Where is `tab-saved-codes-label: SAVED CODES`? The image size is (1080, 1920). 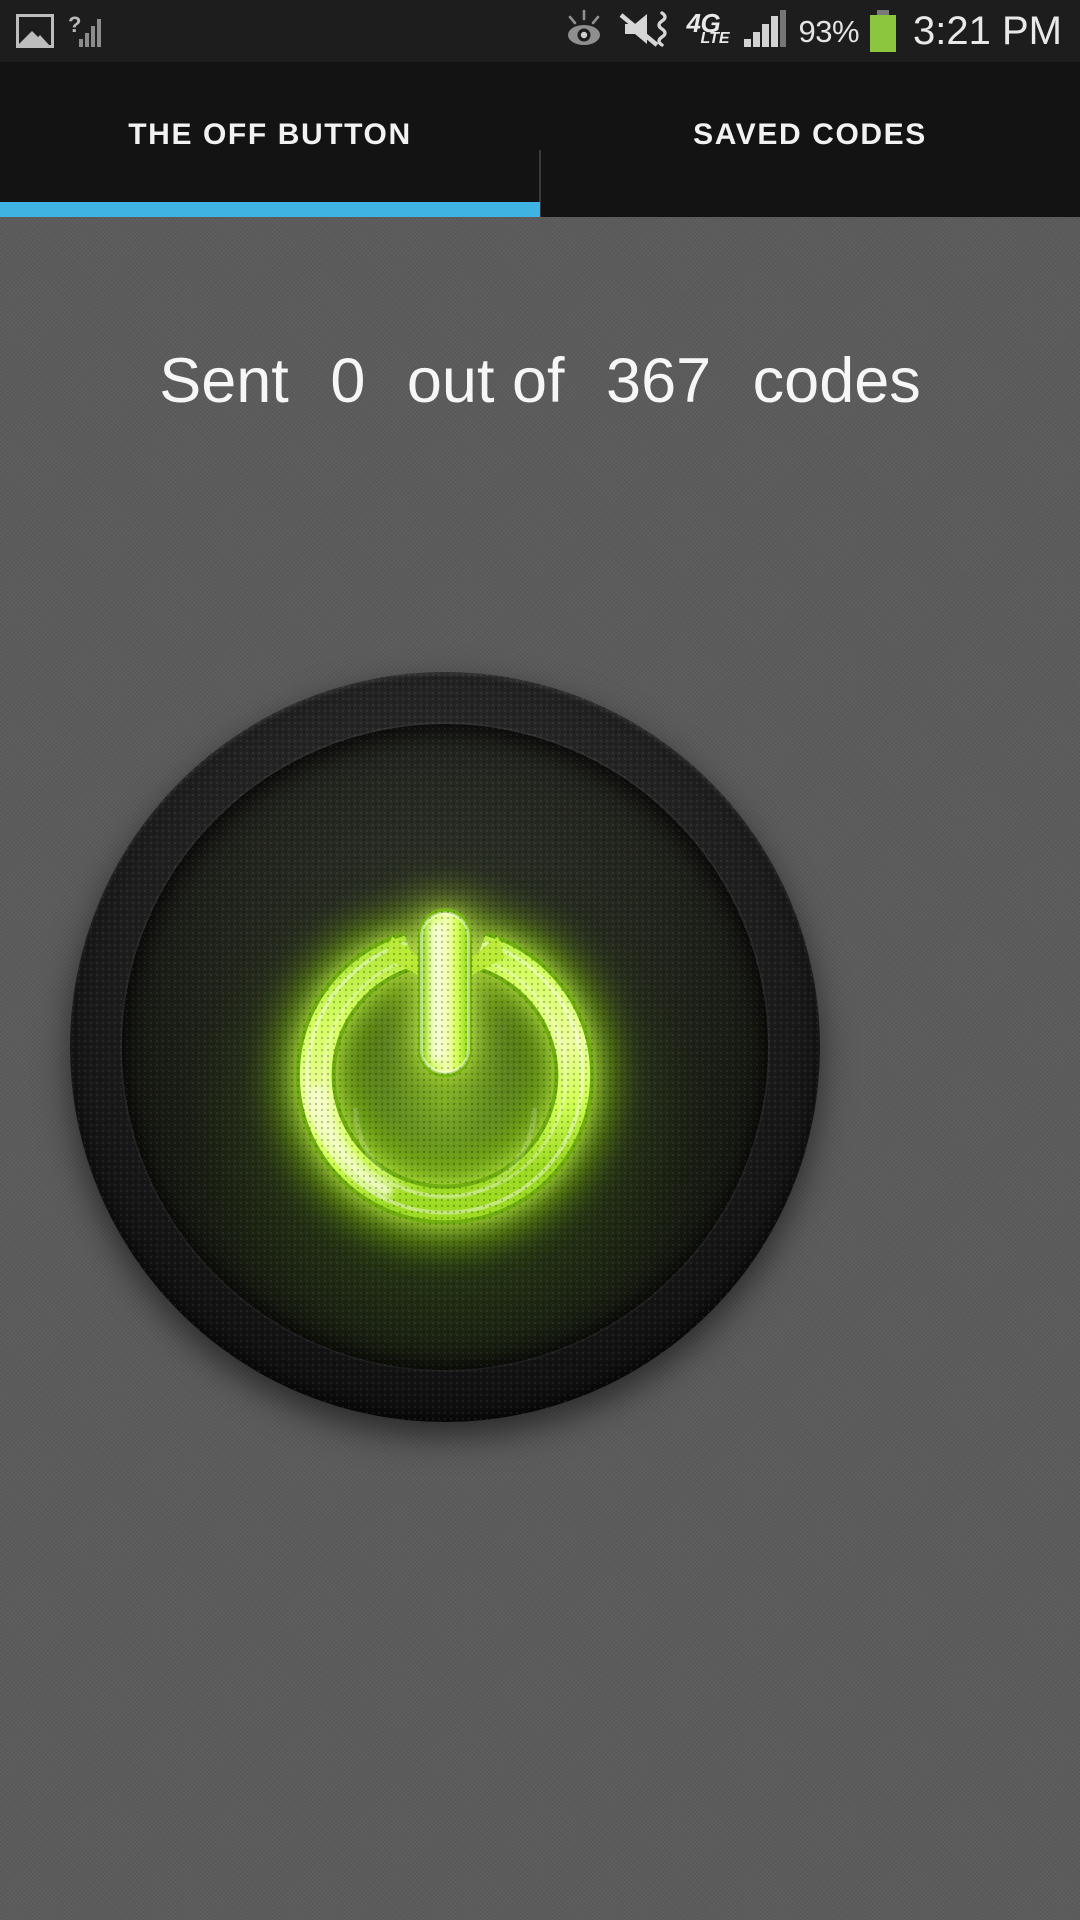 tab-saved-codes-label: SAVED CODES is located at coordinates (810, 134).